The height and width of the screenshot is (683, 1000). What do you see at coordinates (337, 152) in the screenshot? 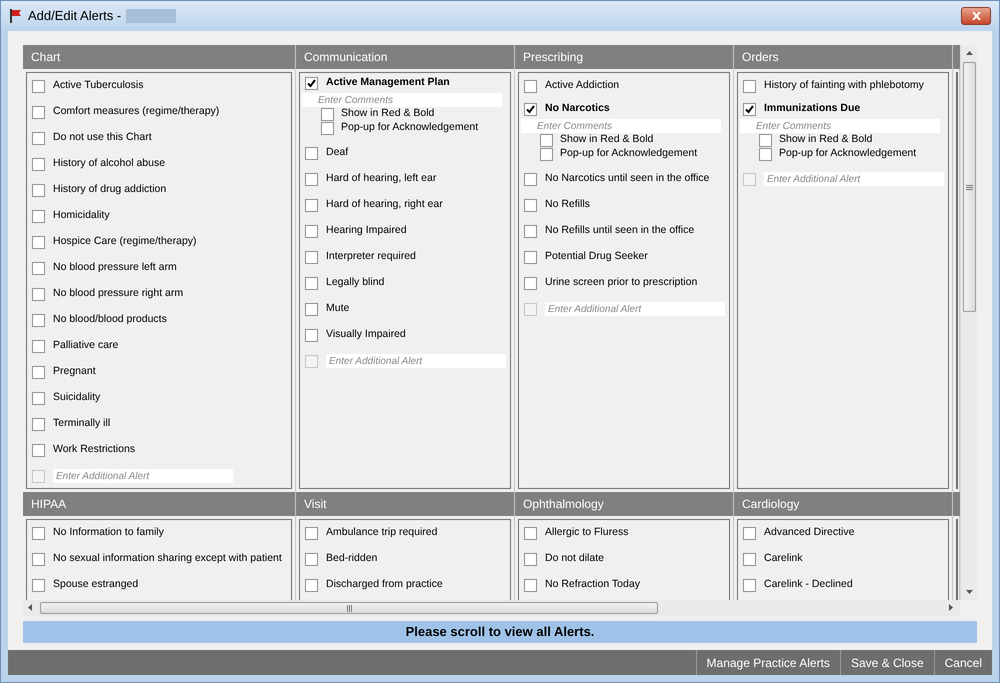
I see `alert-label: Deaf` at bounding box center [337, 152].